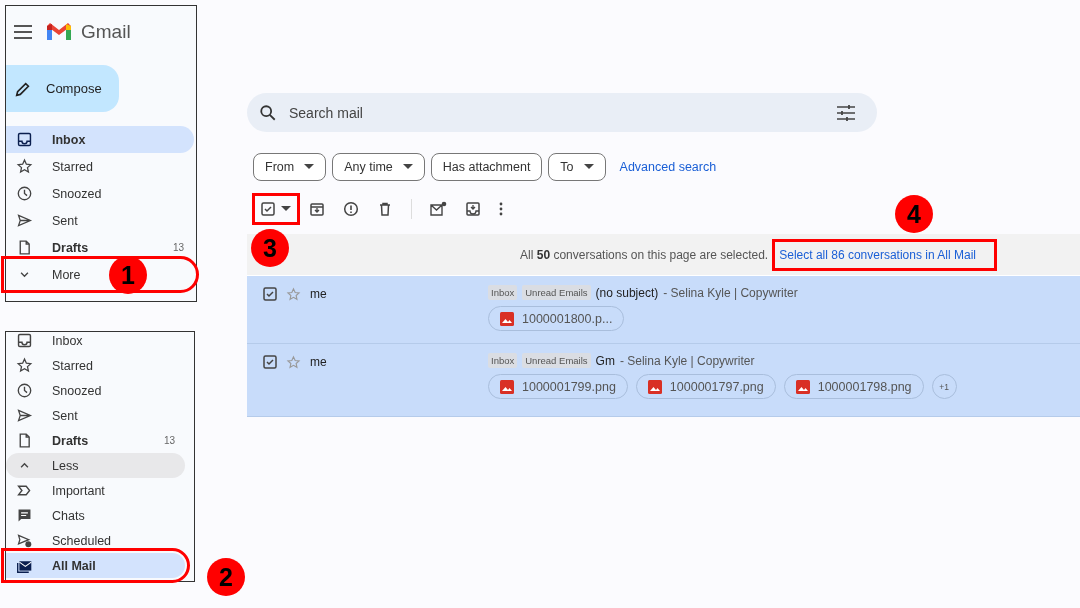 The height and width of the screenshot is (608, 1080). I want to click on subject-text: Gm, so click(605, 360).